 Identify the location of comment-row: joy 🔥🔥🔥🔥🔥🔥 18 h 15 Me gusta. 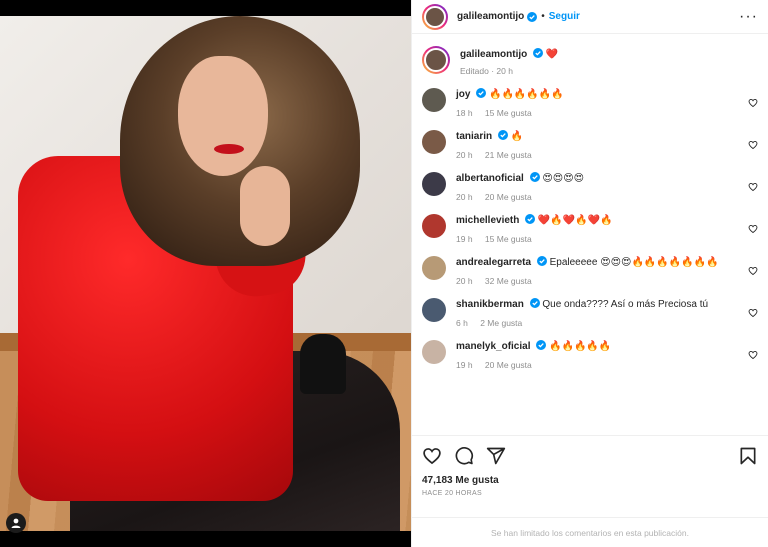
(590, 103).